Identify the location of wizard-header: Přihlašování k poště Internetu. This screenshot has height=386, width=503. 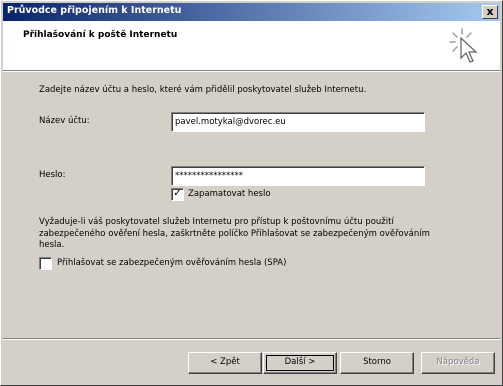
(251, 45).